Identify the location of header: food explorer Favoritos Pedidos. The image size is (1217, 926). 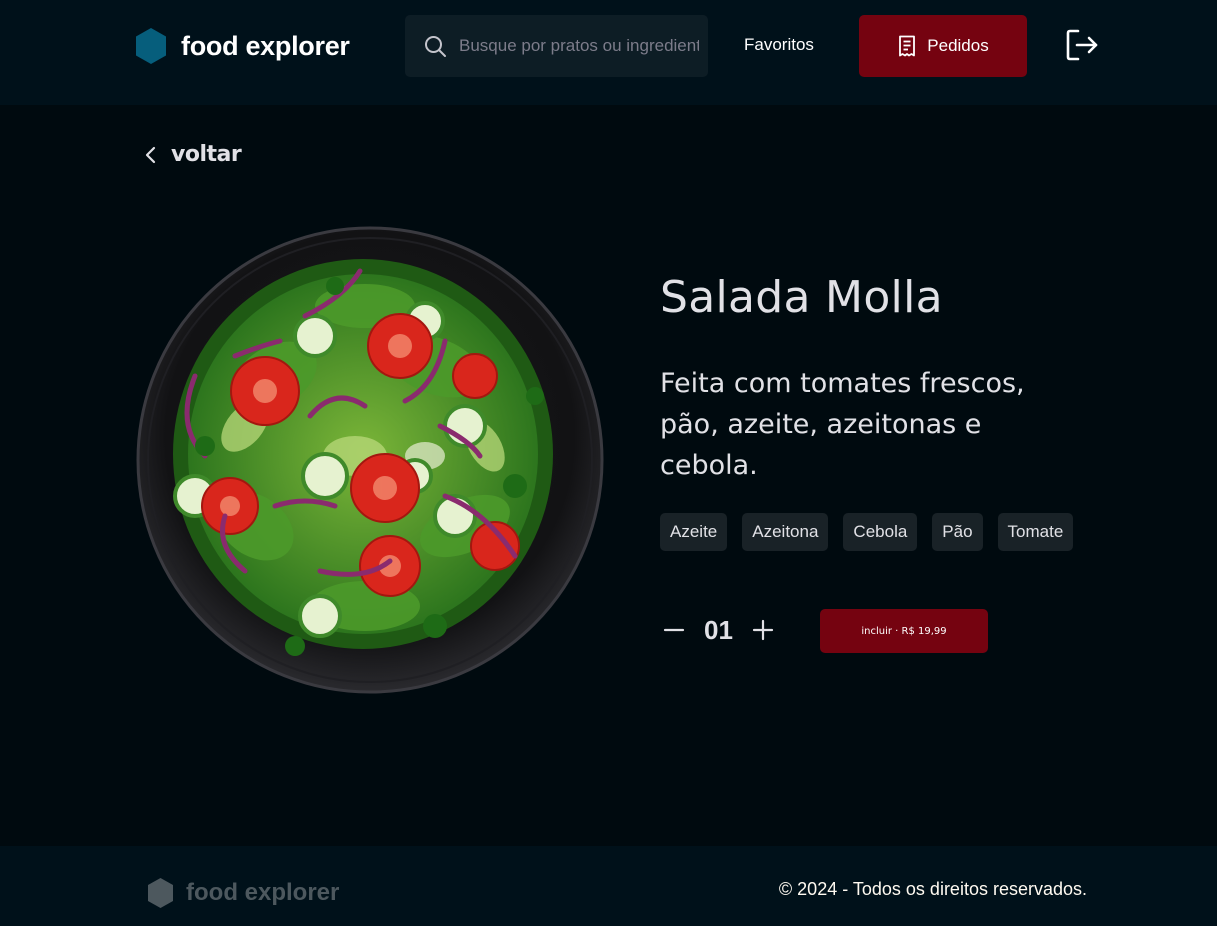
(608, 52).